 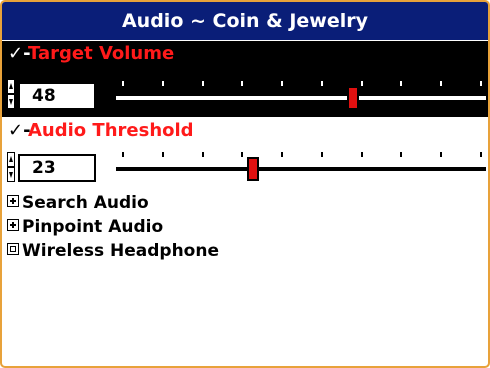 What do you see at coordinates (352, 98) in the screenshot?
I see `target-volume-slider-thumb` at bounding box center [352, 98].